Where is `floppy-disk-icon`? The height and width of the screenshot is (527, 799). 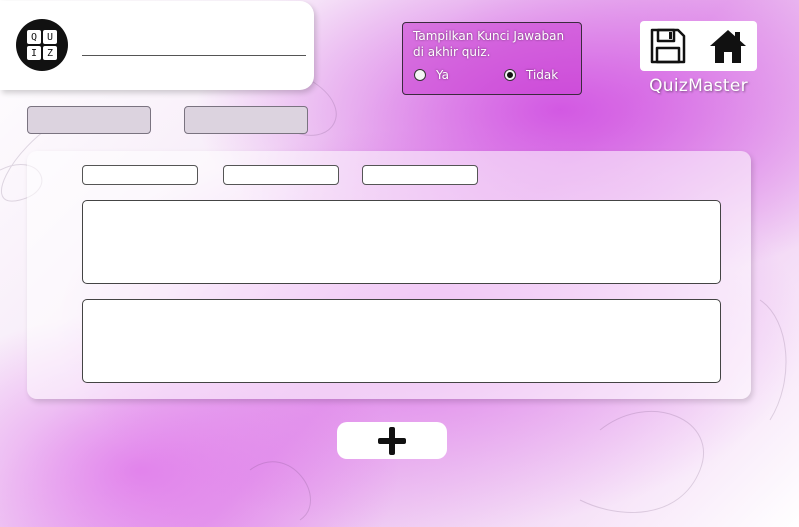
floppy-disk-icon is located at coordinates (668, 46).